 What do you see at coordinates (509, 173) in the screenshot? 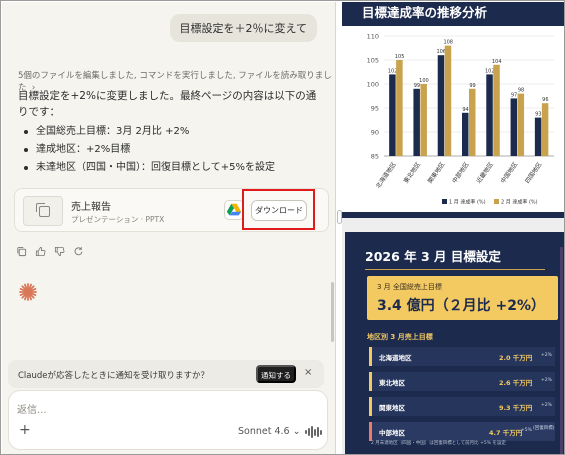
I see `x-tick-label: 中国地区` at bounding box center [509, 173].